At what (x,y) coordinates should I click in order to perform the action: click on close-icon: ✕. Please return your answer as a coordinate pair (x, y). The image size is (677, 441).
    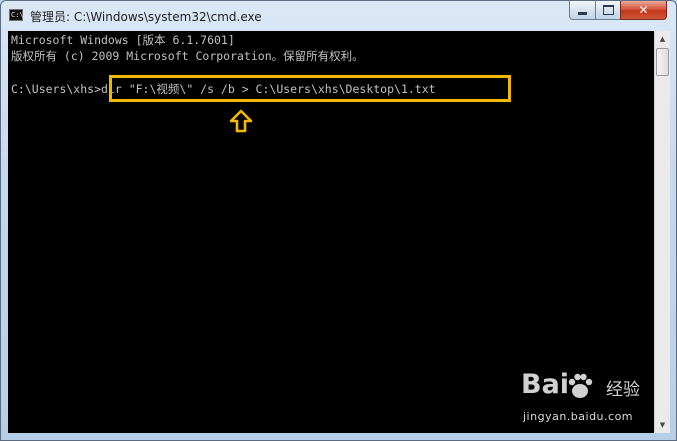
    Looking at the image, I should click on (643, 10).